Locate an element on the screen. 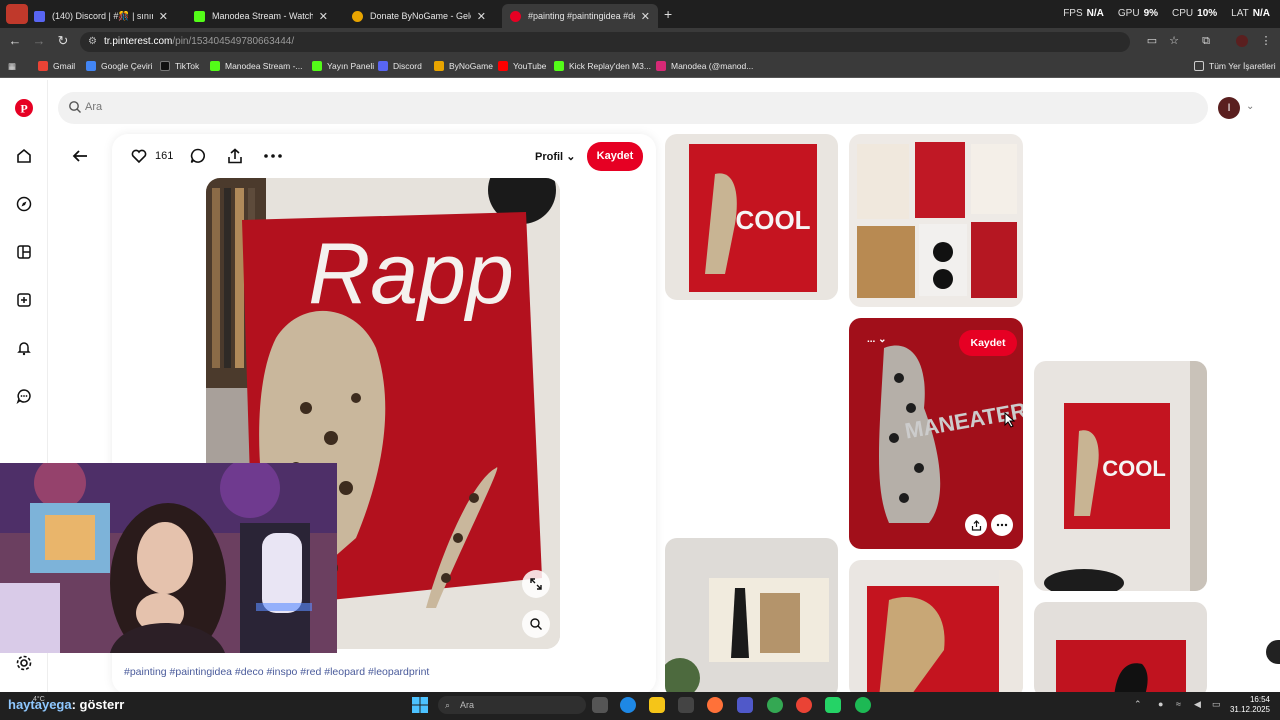  back-arrow-icon: ← is located at coordinates (15, 40).